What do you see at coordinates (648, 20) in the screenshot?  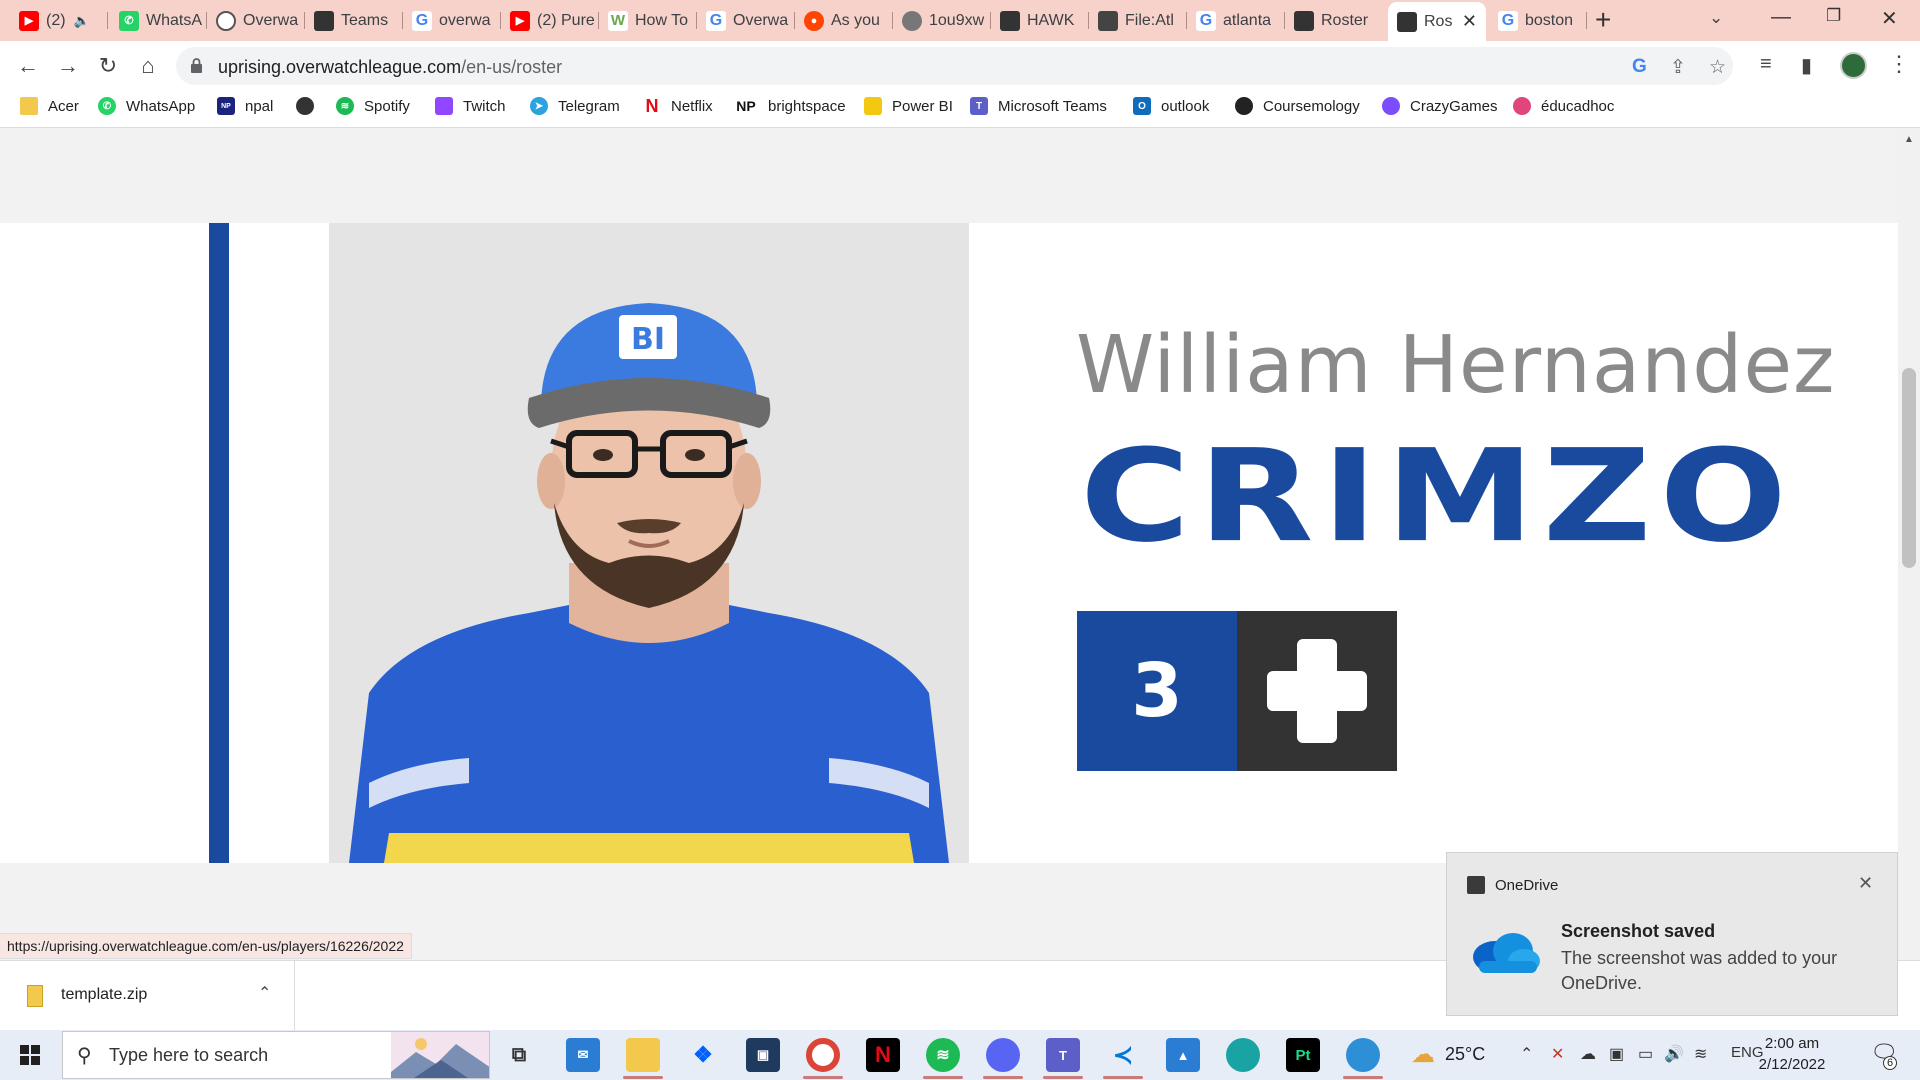 I see `tab-wikihow: W How To` at bounding box center [648, 20].